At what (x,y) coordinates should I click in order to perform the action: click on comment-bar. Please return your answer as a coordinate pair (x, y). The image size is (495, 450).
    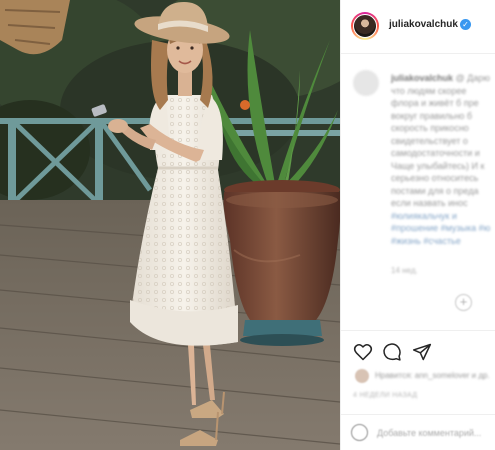
    Looking at the image, I should click on (418, 432).